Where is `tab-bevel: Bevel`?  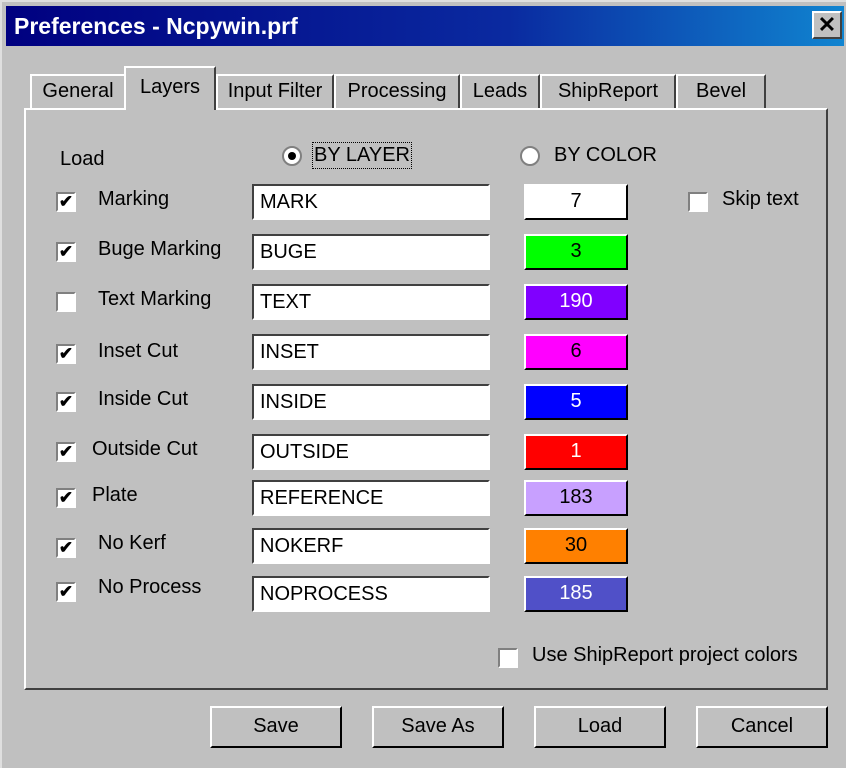
tab-bevel: Bevel is located at coordinates (721, 91).